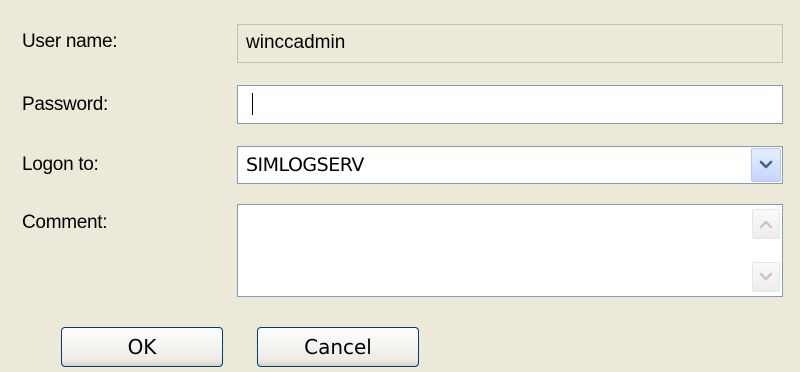 The height and width of the screenshot is (372, 800). I want to click on username-field: winccadmin, so click(510, 43).